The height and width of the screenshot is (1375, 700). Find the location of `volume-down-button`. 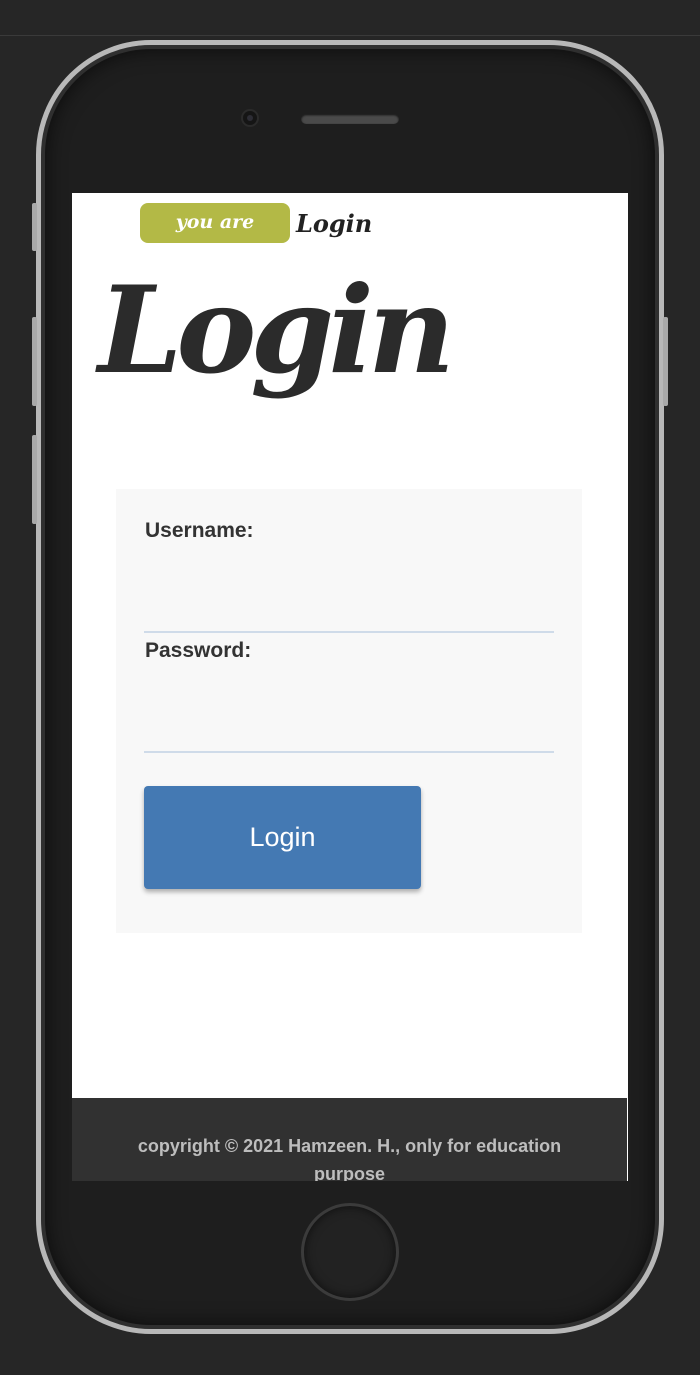

volume-down-button is located at coordinates (34, 479).